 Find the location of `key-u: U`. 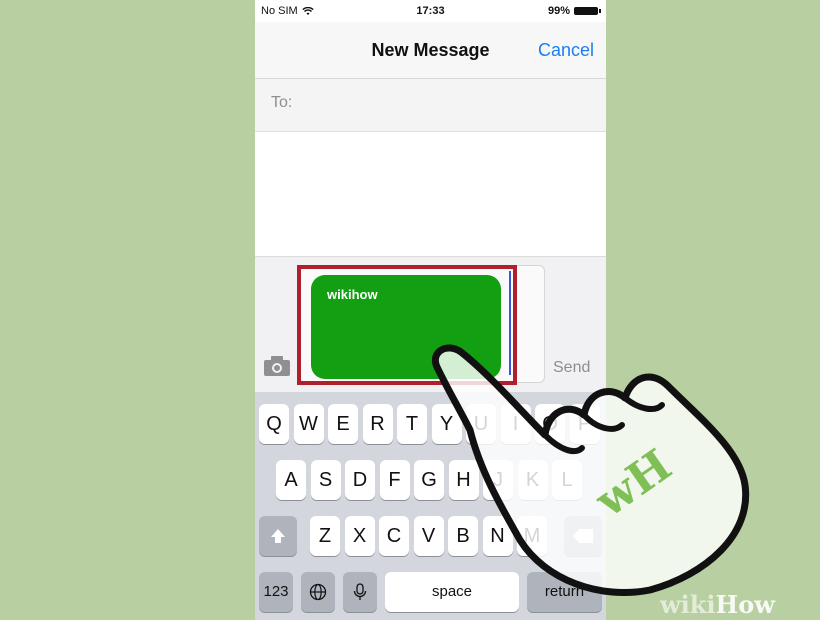

key-u: U is located at coordinates (481, 424).